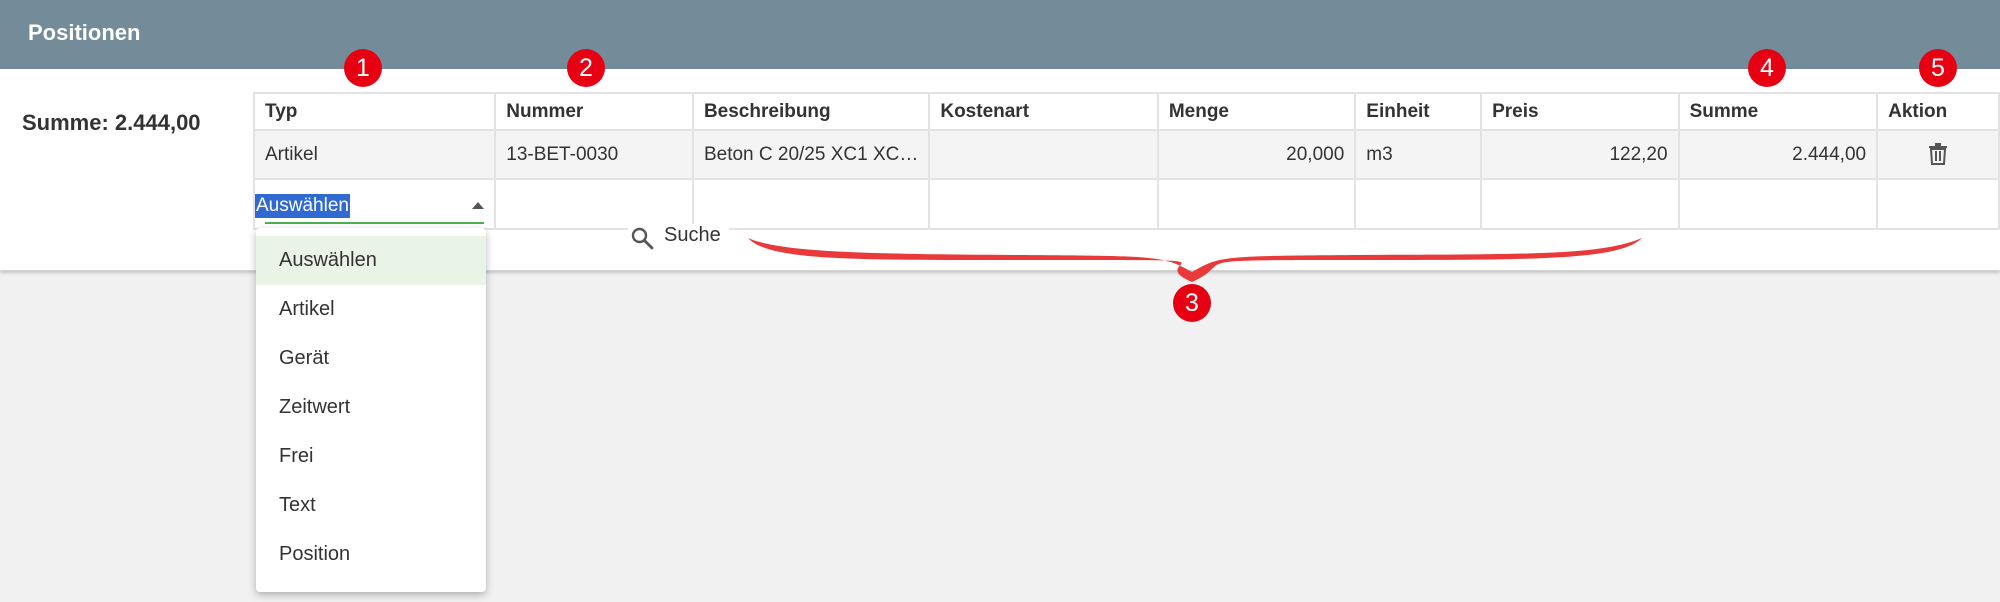 The height and width of the screenshot is (602, 2000). What do you see at coordinates (594, 204) in the screenshot?
I see `cell-nummer-new` at bounding box center [594, 204].